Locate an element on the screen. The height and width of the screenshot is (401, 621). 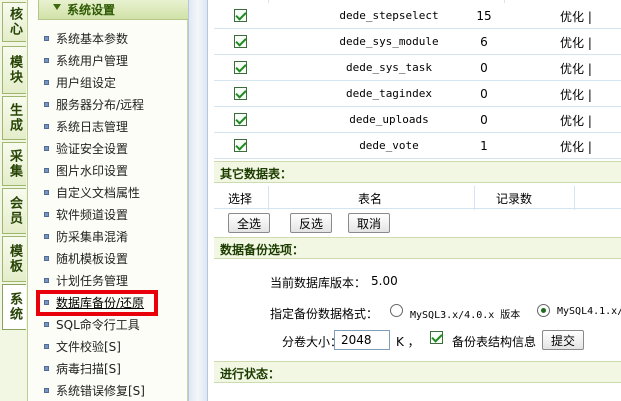
volume-size-input: 2048 is located at coordinates (362, 340).